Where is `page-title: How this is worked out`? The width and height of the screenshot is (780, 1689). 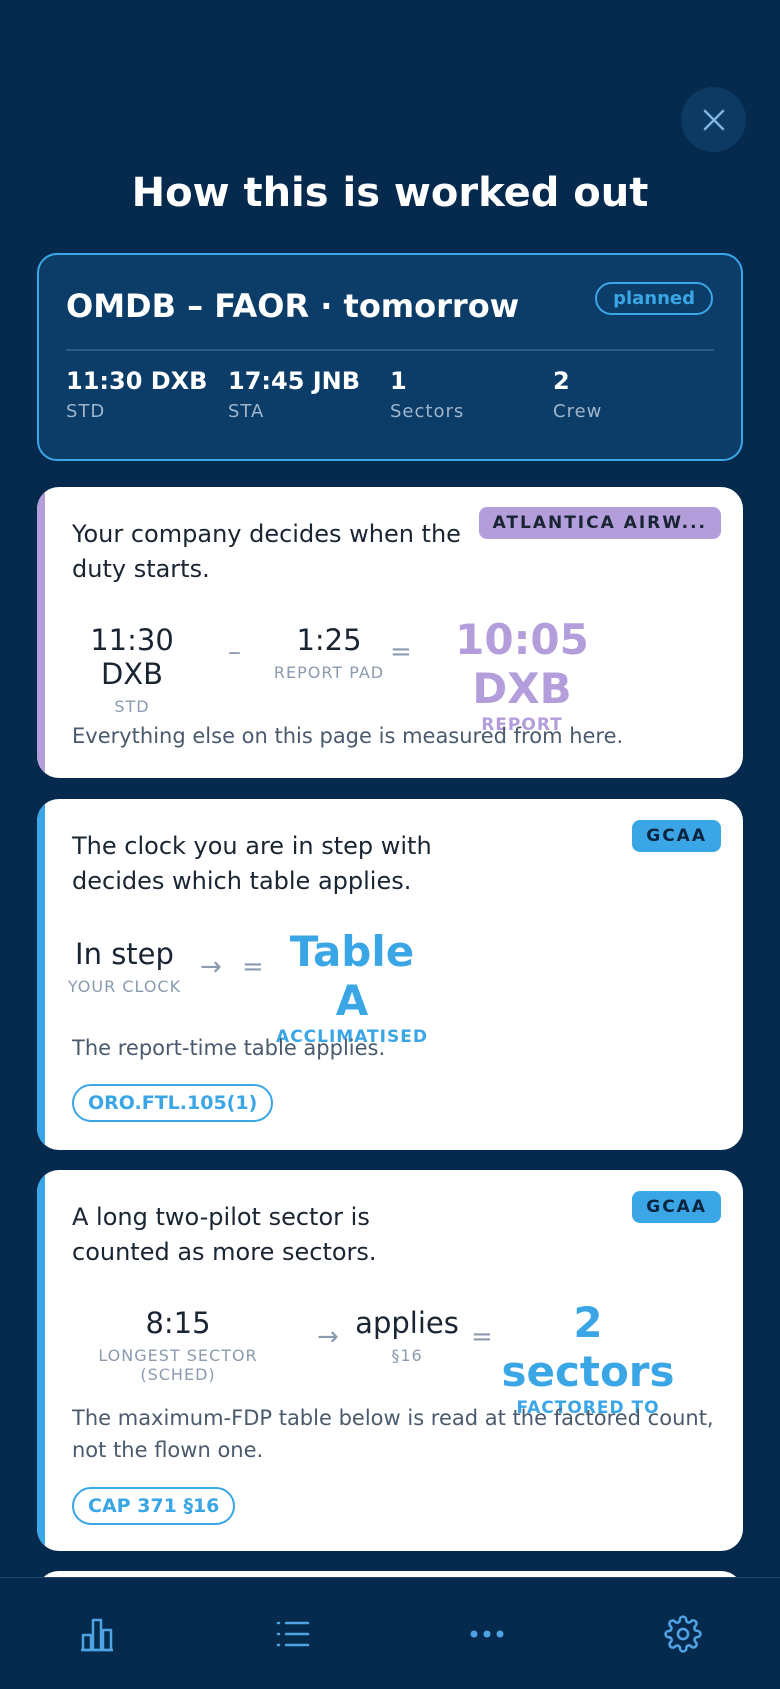
page-title: How this is worked out is located at coordinates (390, 193).